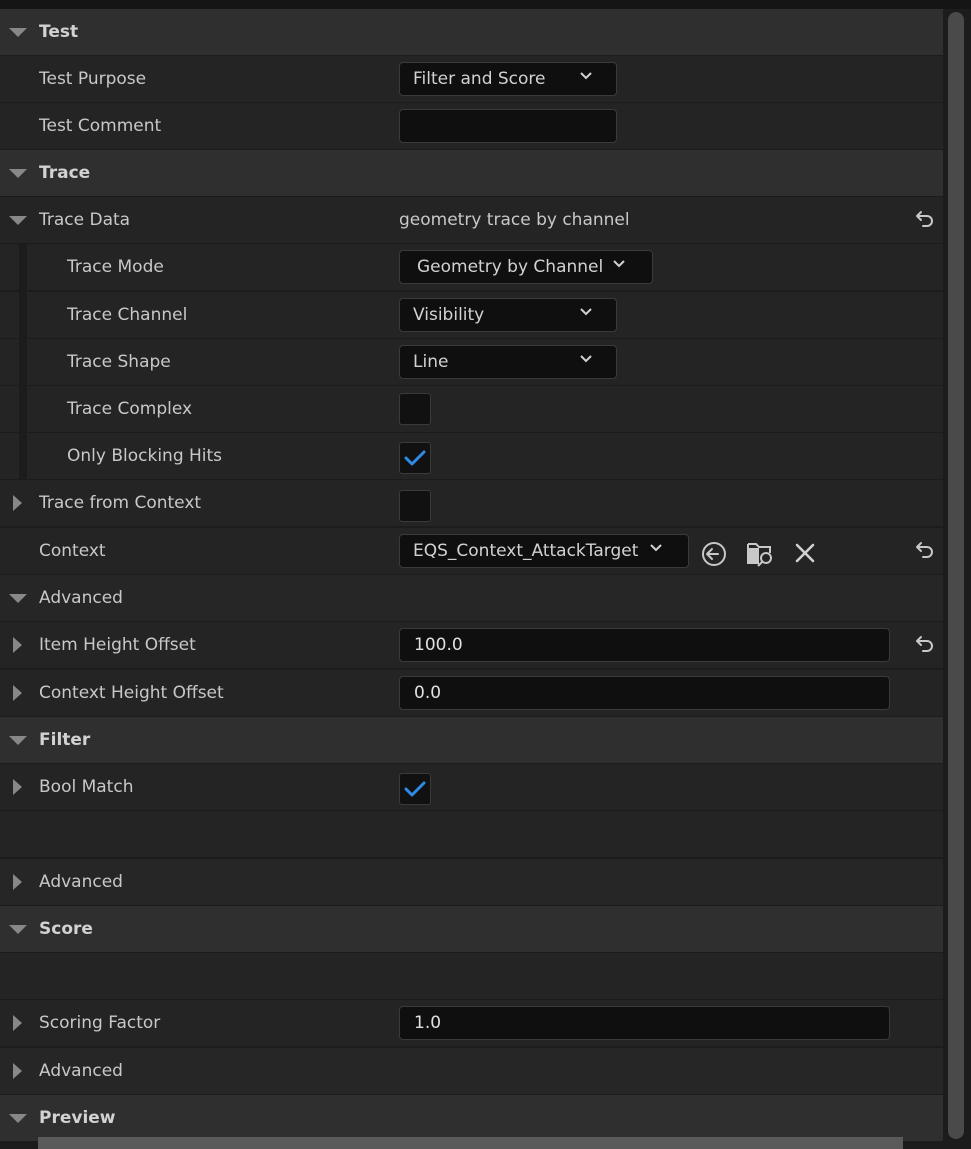 The width and height of the screenshot is (971, 1149). Describe the element at coordinates (471, 882) in the screenshot. I see `group-advanced-filter: Advanced` at that location.